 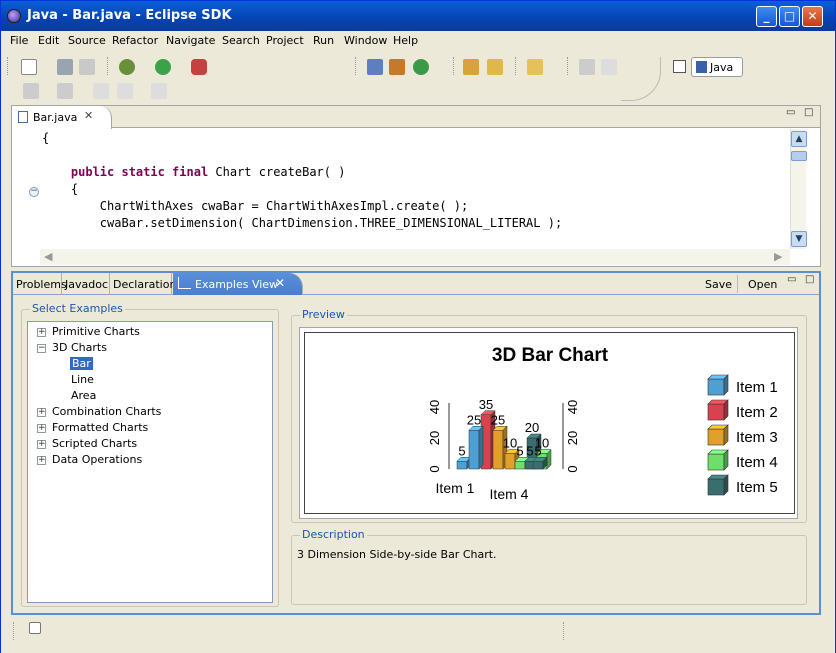 I want to click on java-perspective-button: Java, so click(x=717, y=67).